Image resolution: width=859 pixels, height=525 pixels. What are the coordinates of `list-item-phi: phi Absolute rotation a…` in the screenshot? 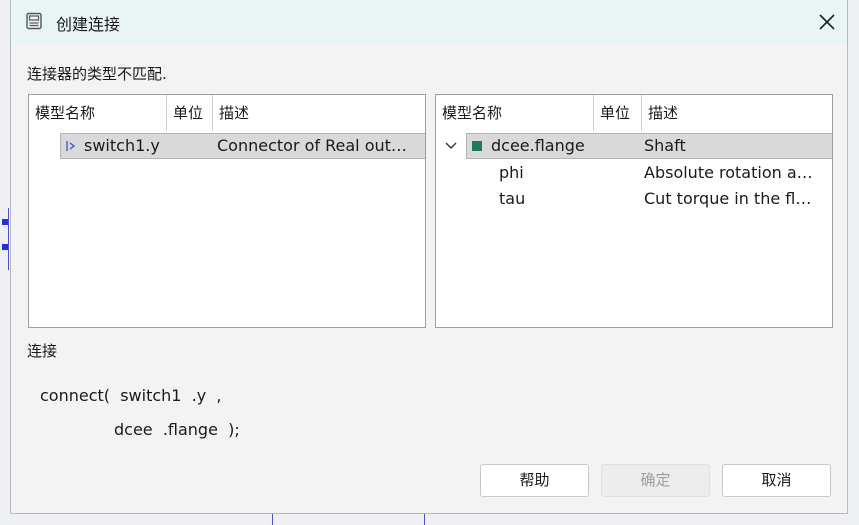 It's located at (634, 173).